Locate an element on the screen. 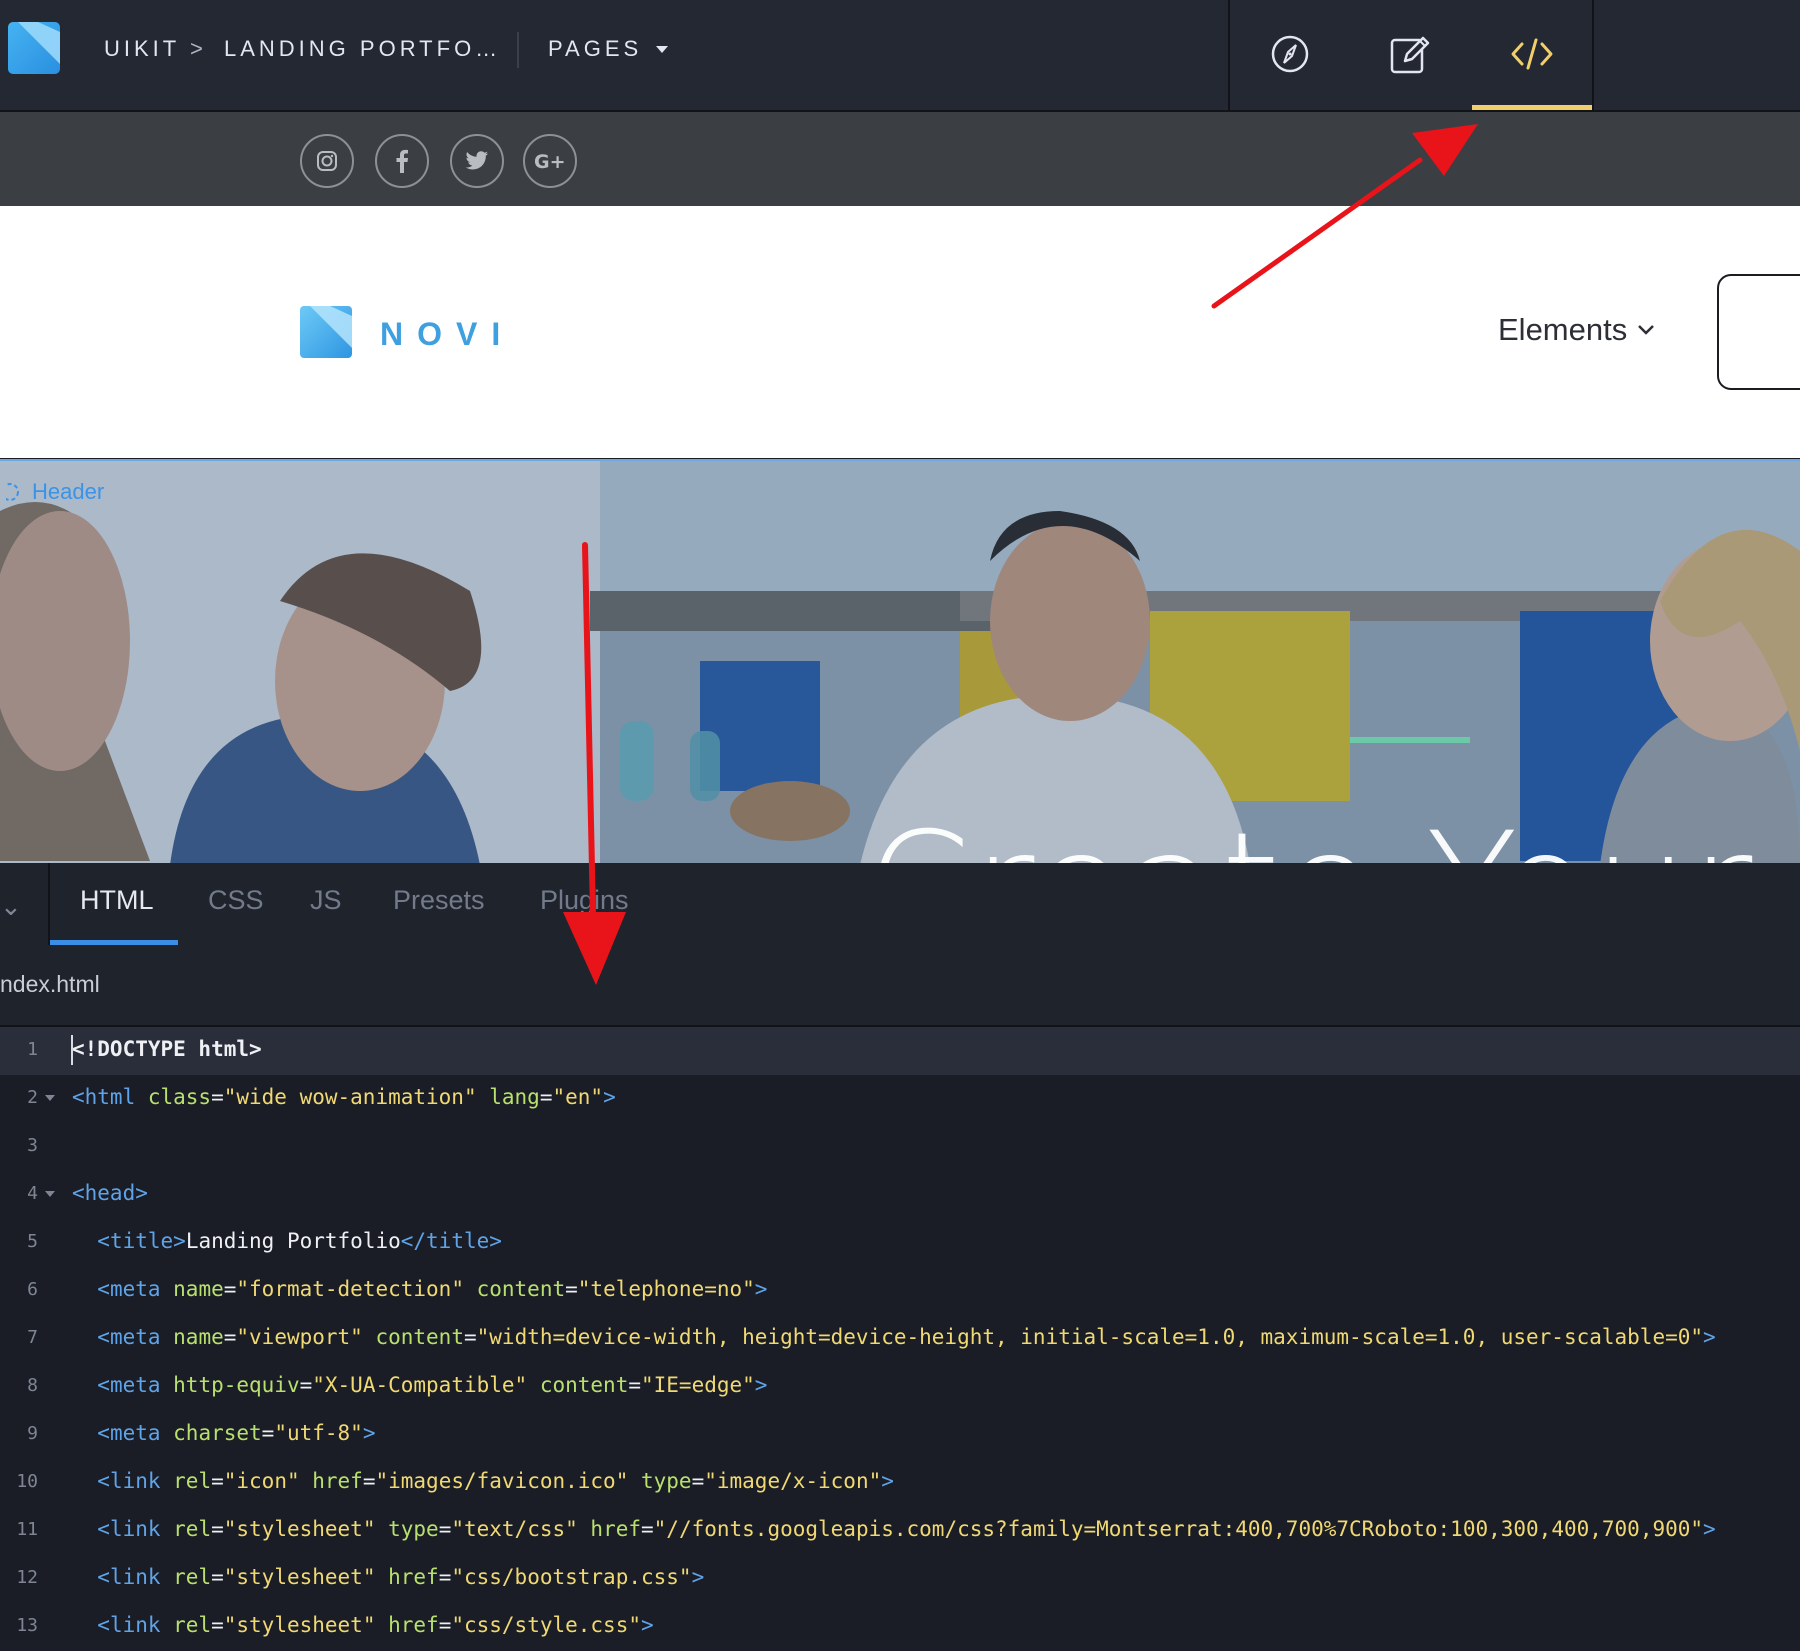  line-number: 6 is located at coordinates (32, 1289).